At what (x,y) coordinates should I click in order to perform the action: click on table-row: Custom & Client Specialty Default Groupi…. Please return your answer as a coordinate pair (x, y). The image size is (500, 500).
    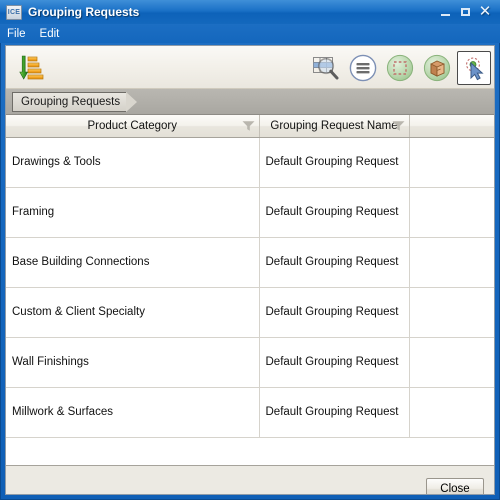
    Looking at the image, I should click on (250, 312).